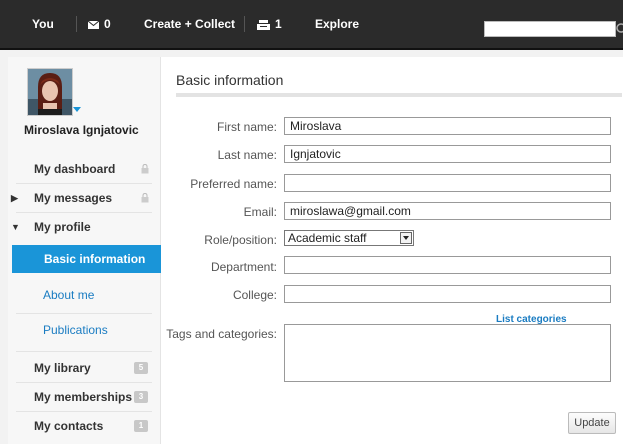 The width and height of the screenshot is (623, 444). What do you see at coordinates (50, 92) in the screenshot?
I see `avatar` at bounding box center [50, 92].